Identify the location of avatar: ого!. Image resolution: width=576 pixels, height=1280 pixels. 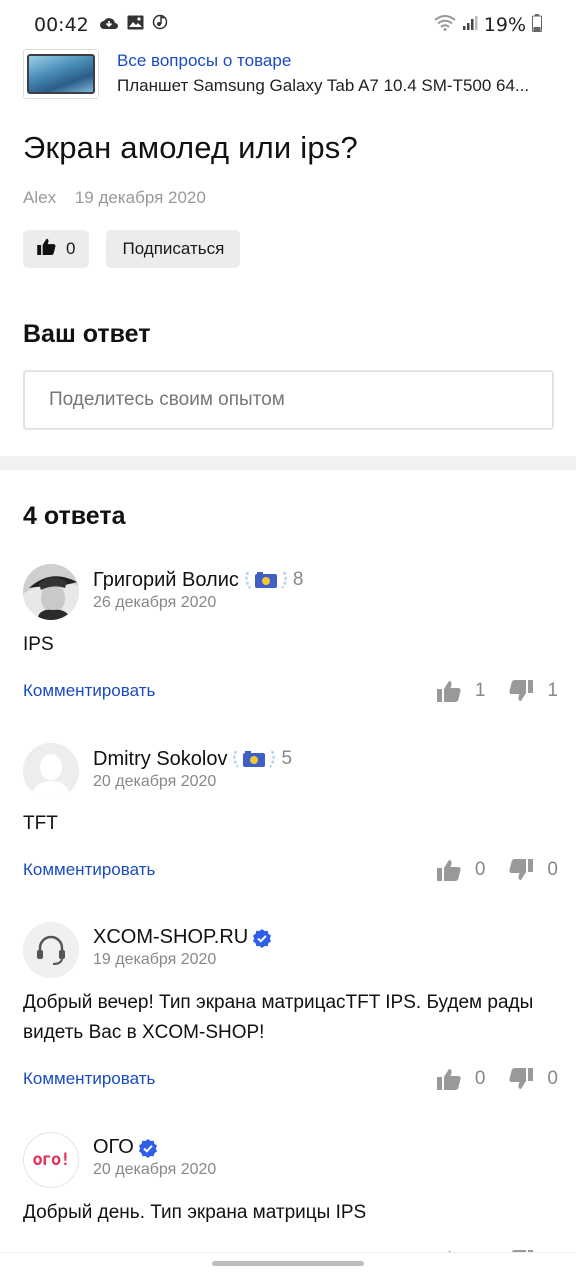
(51, 1160).